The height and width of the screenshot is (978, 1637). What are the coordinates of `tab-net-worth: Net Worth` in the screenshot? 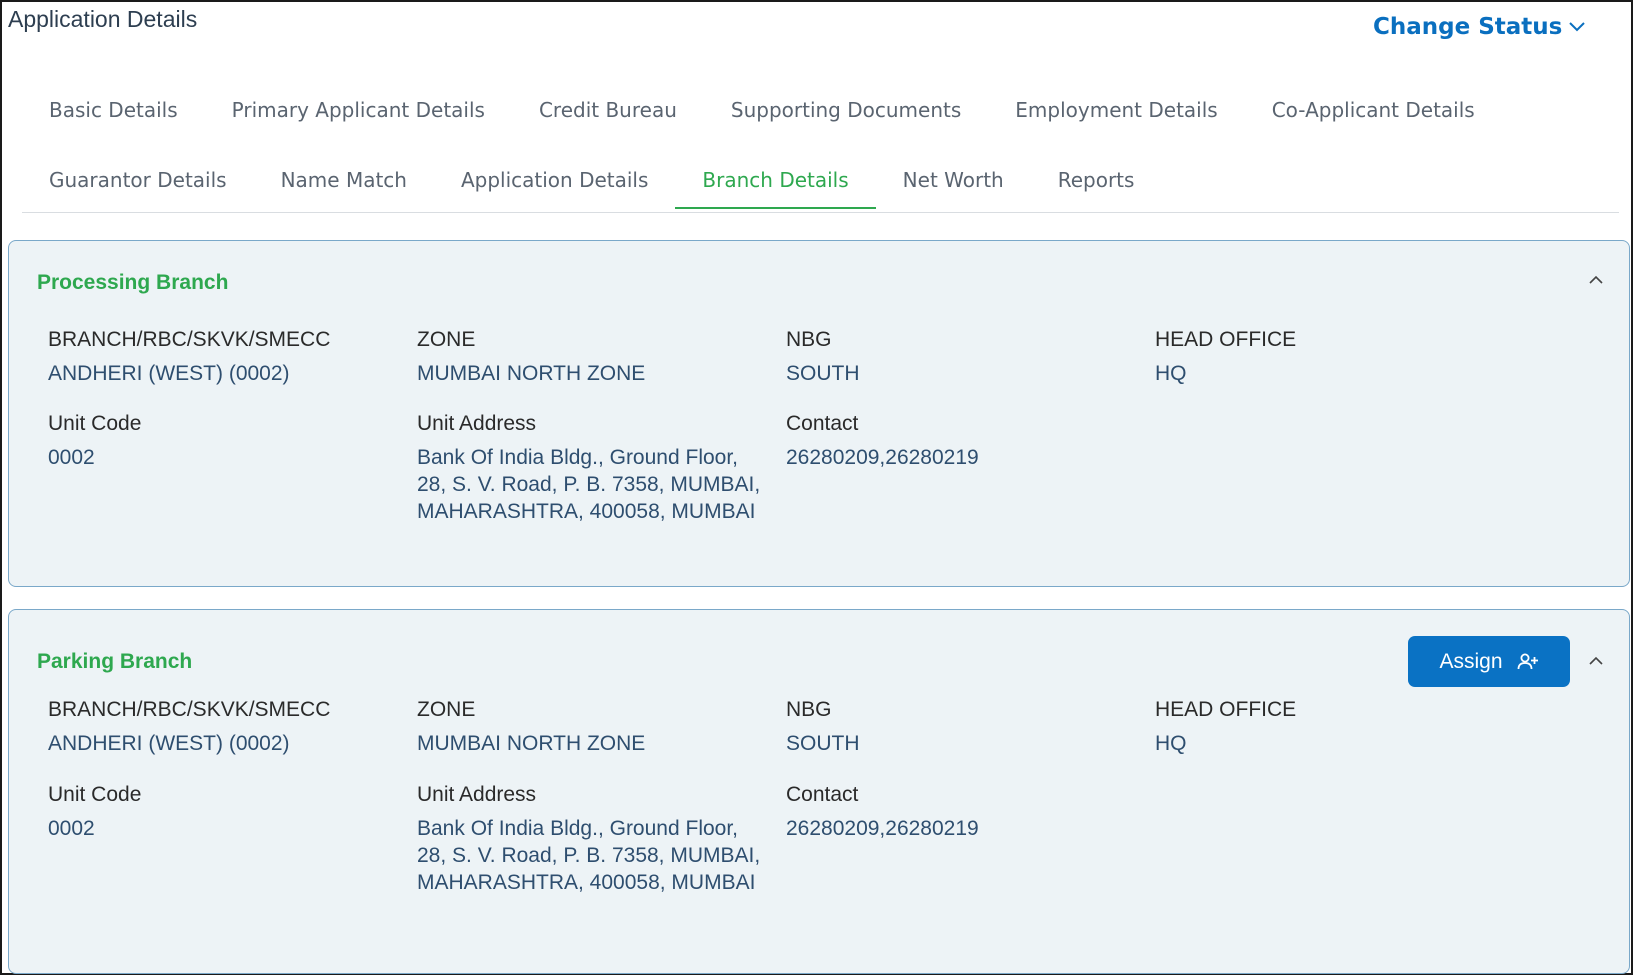 It's located at (953, 184).